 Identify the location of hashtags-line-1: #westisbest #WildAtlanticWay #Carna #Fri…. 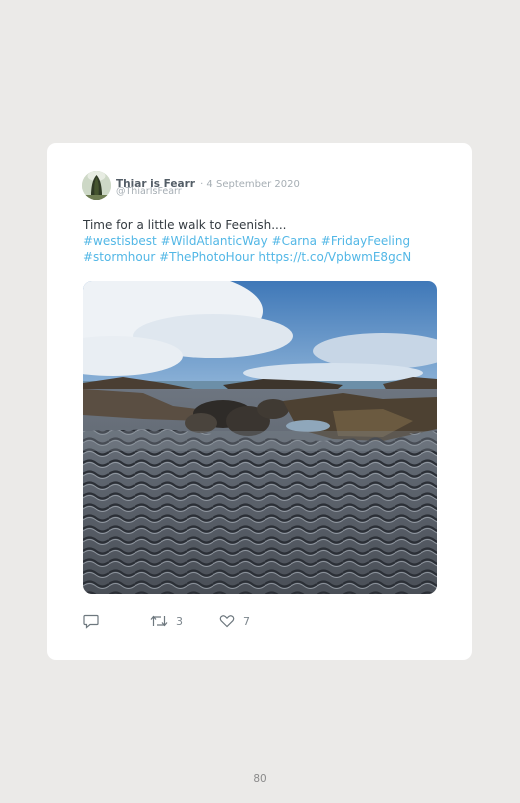
(263, 241).